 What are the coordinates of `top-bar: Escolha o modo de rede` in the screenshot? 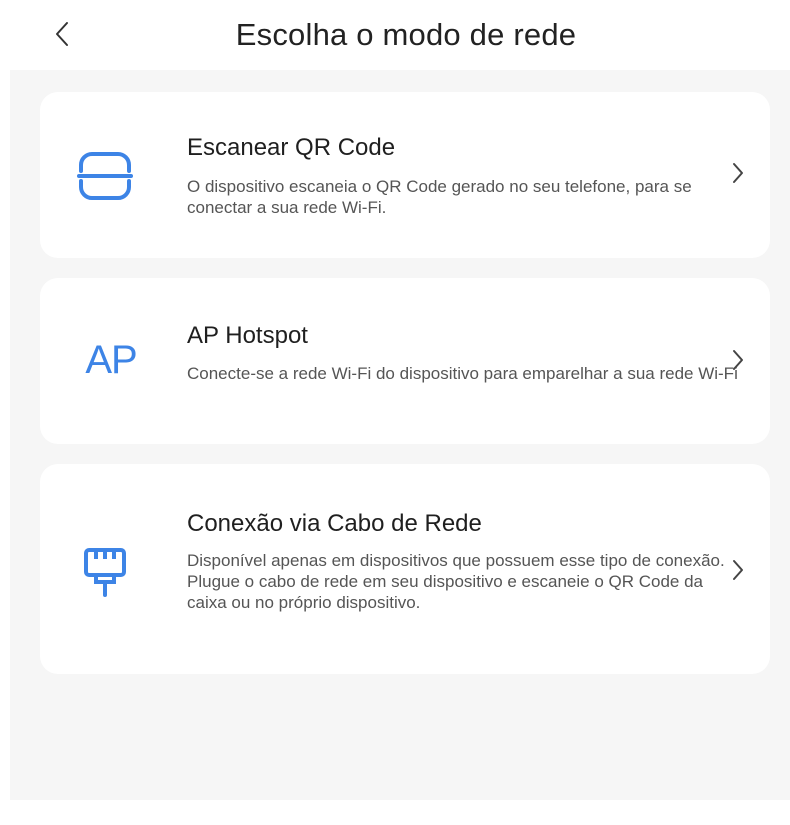 It's located at (395, 35).